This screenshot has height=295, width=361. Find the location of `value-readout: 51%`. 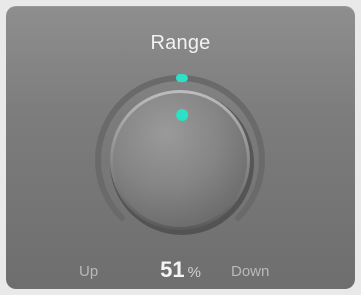

value-readout: 51% is located at coordinates (180, 270).